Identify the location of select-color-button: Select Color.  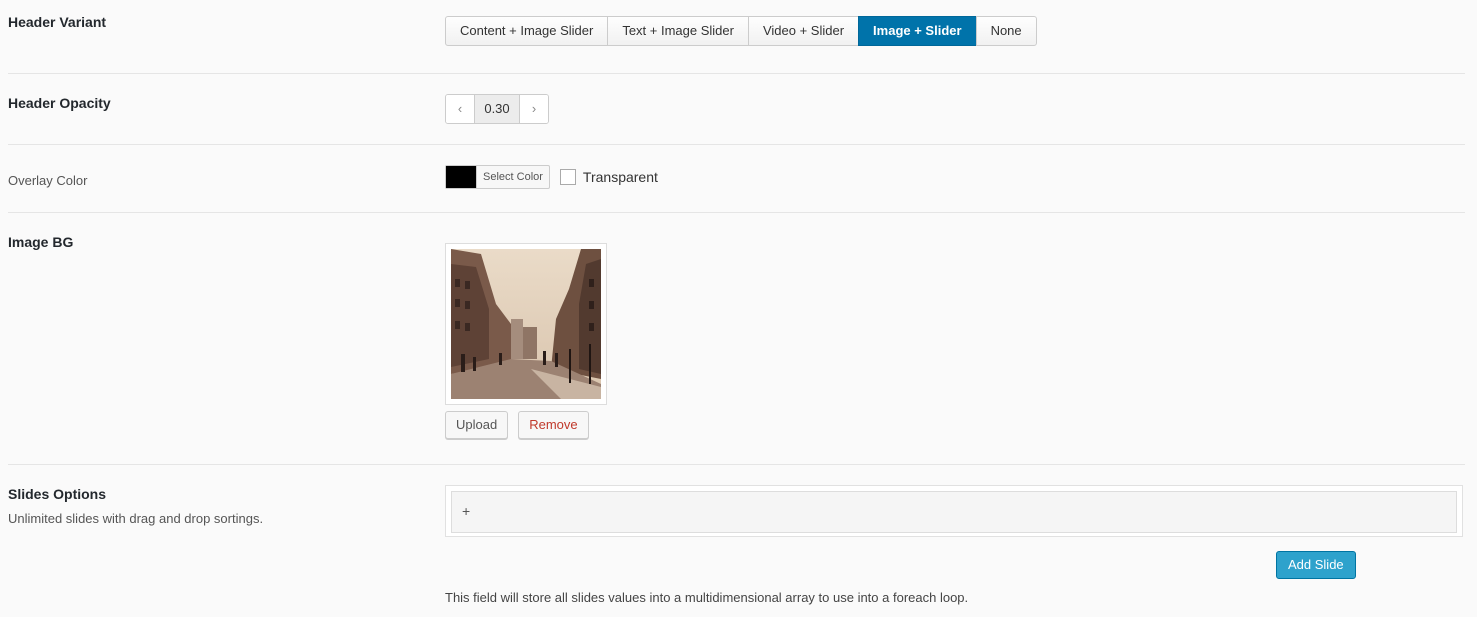
(497, 177).